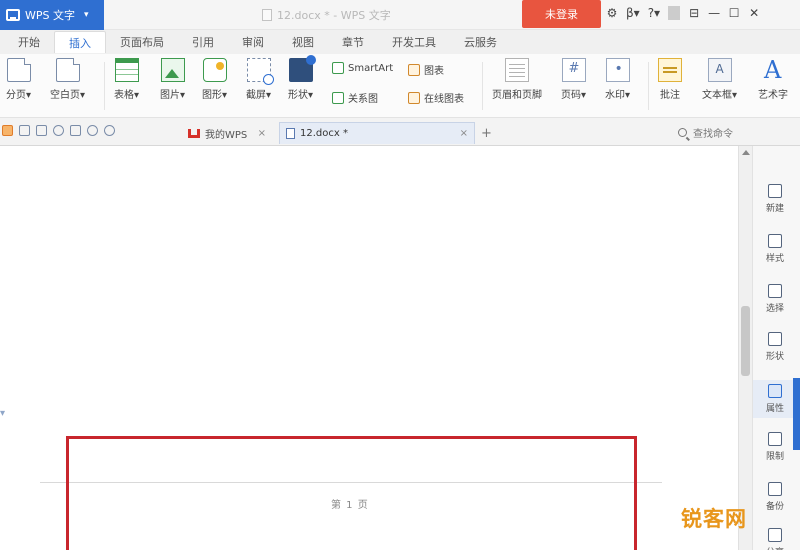 This screenshot has height=550, width=800. I want to click on maximize-button: ☐, so click(734, 13).